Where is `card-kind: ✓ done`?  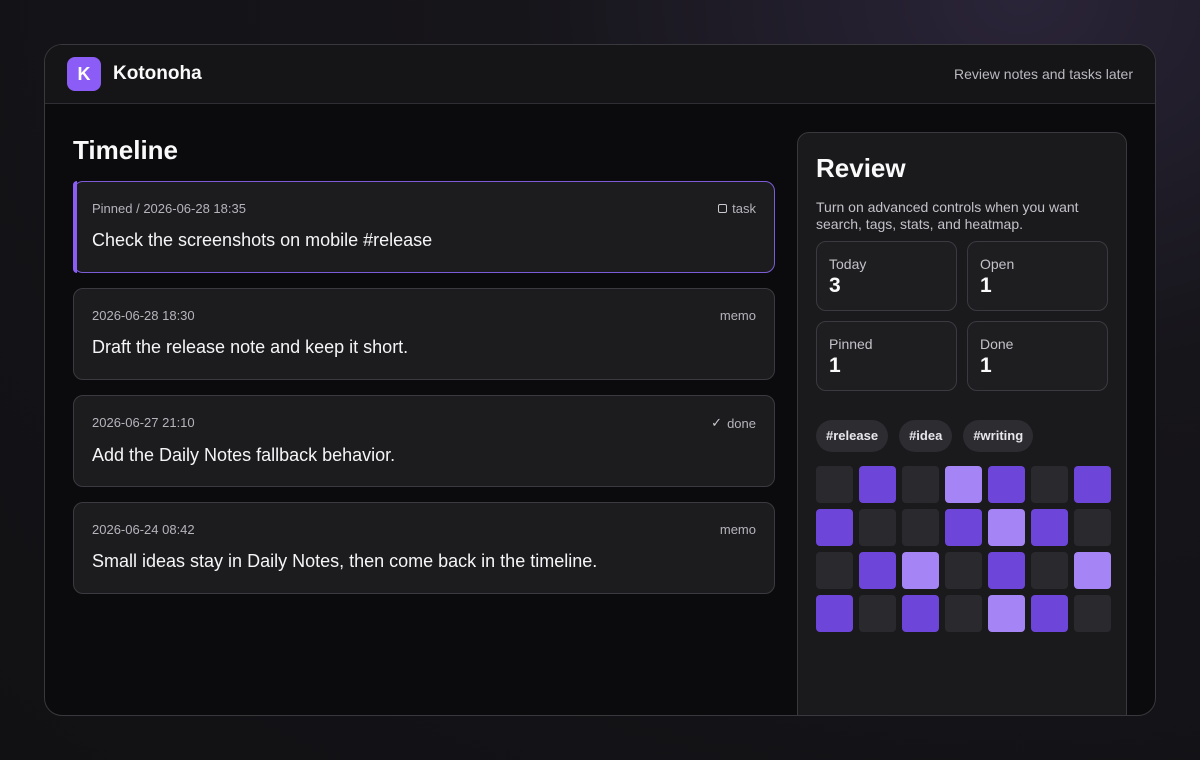
card-kind: ✓ done is located at coordinates (733, 423).